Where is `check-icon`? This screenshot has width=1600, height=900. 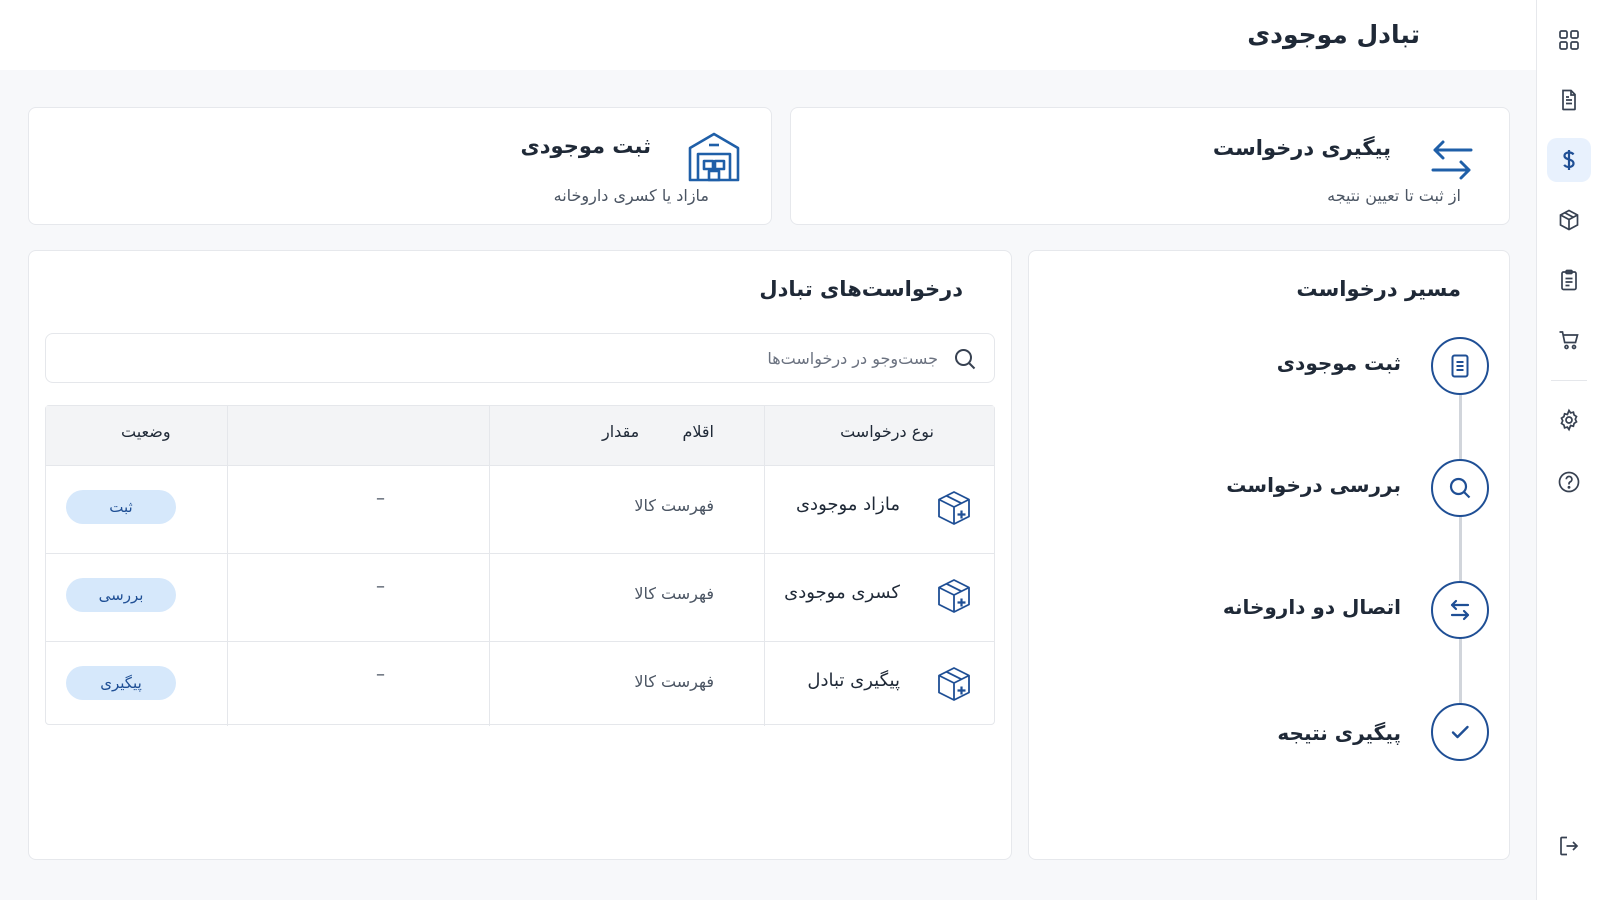
check-icon is located at coordinates (1460, 732).